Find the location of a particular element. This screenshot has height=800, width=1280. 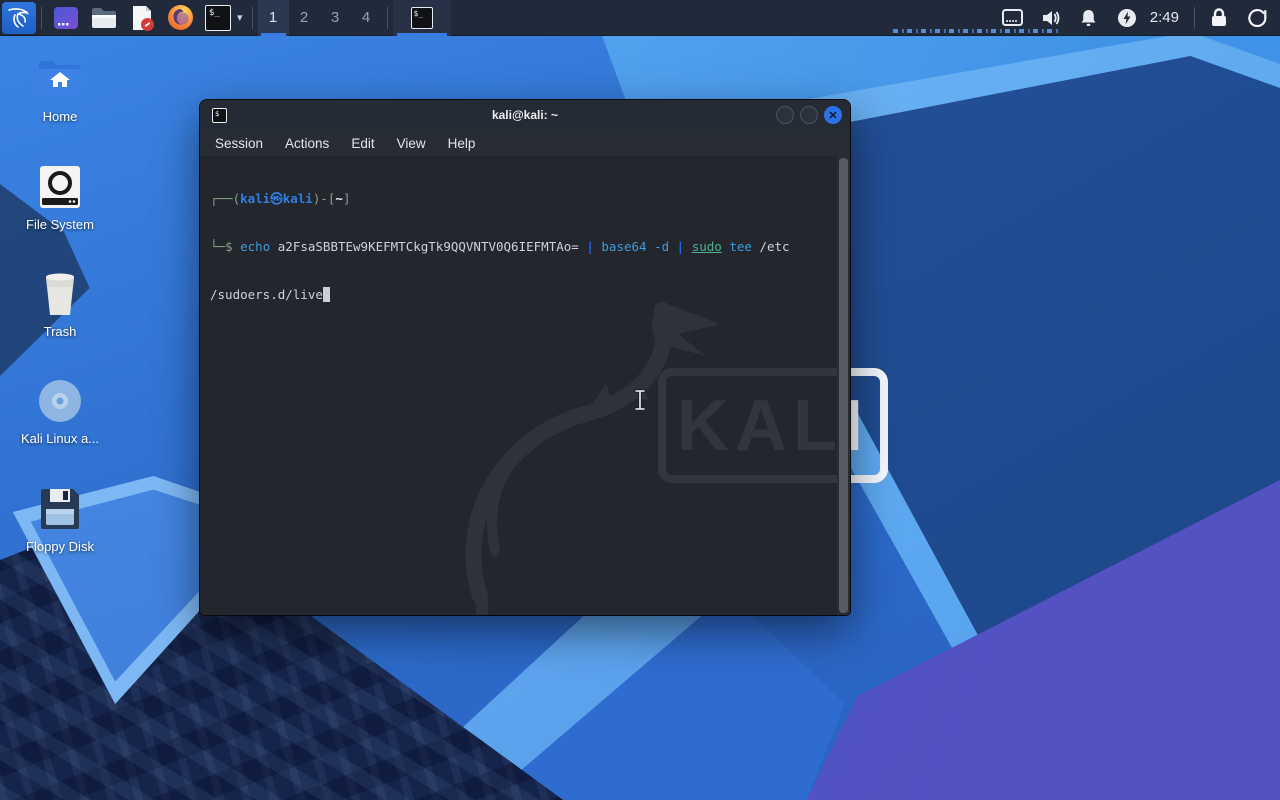

app-window-icon is located at coordinates (66, 17).